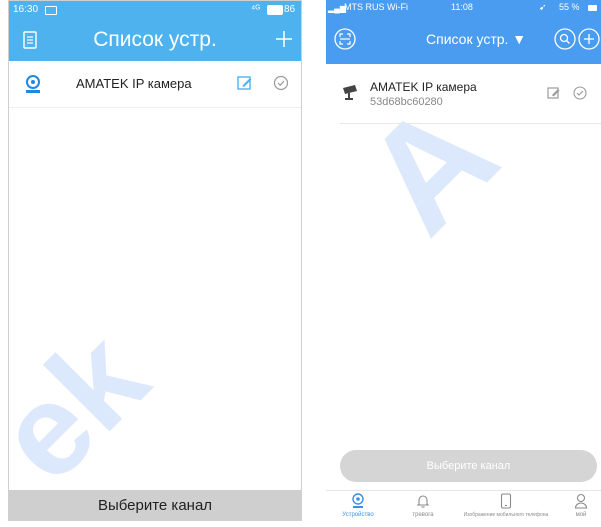 Image resolution: width=601 pixels, height=527 pixels. I want to click on scan-icon, so click(345, 39).